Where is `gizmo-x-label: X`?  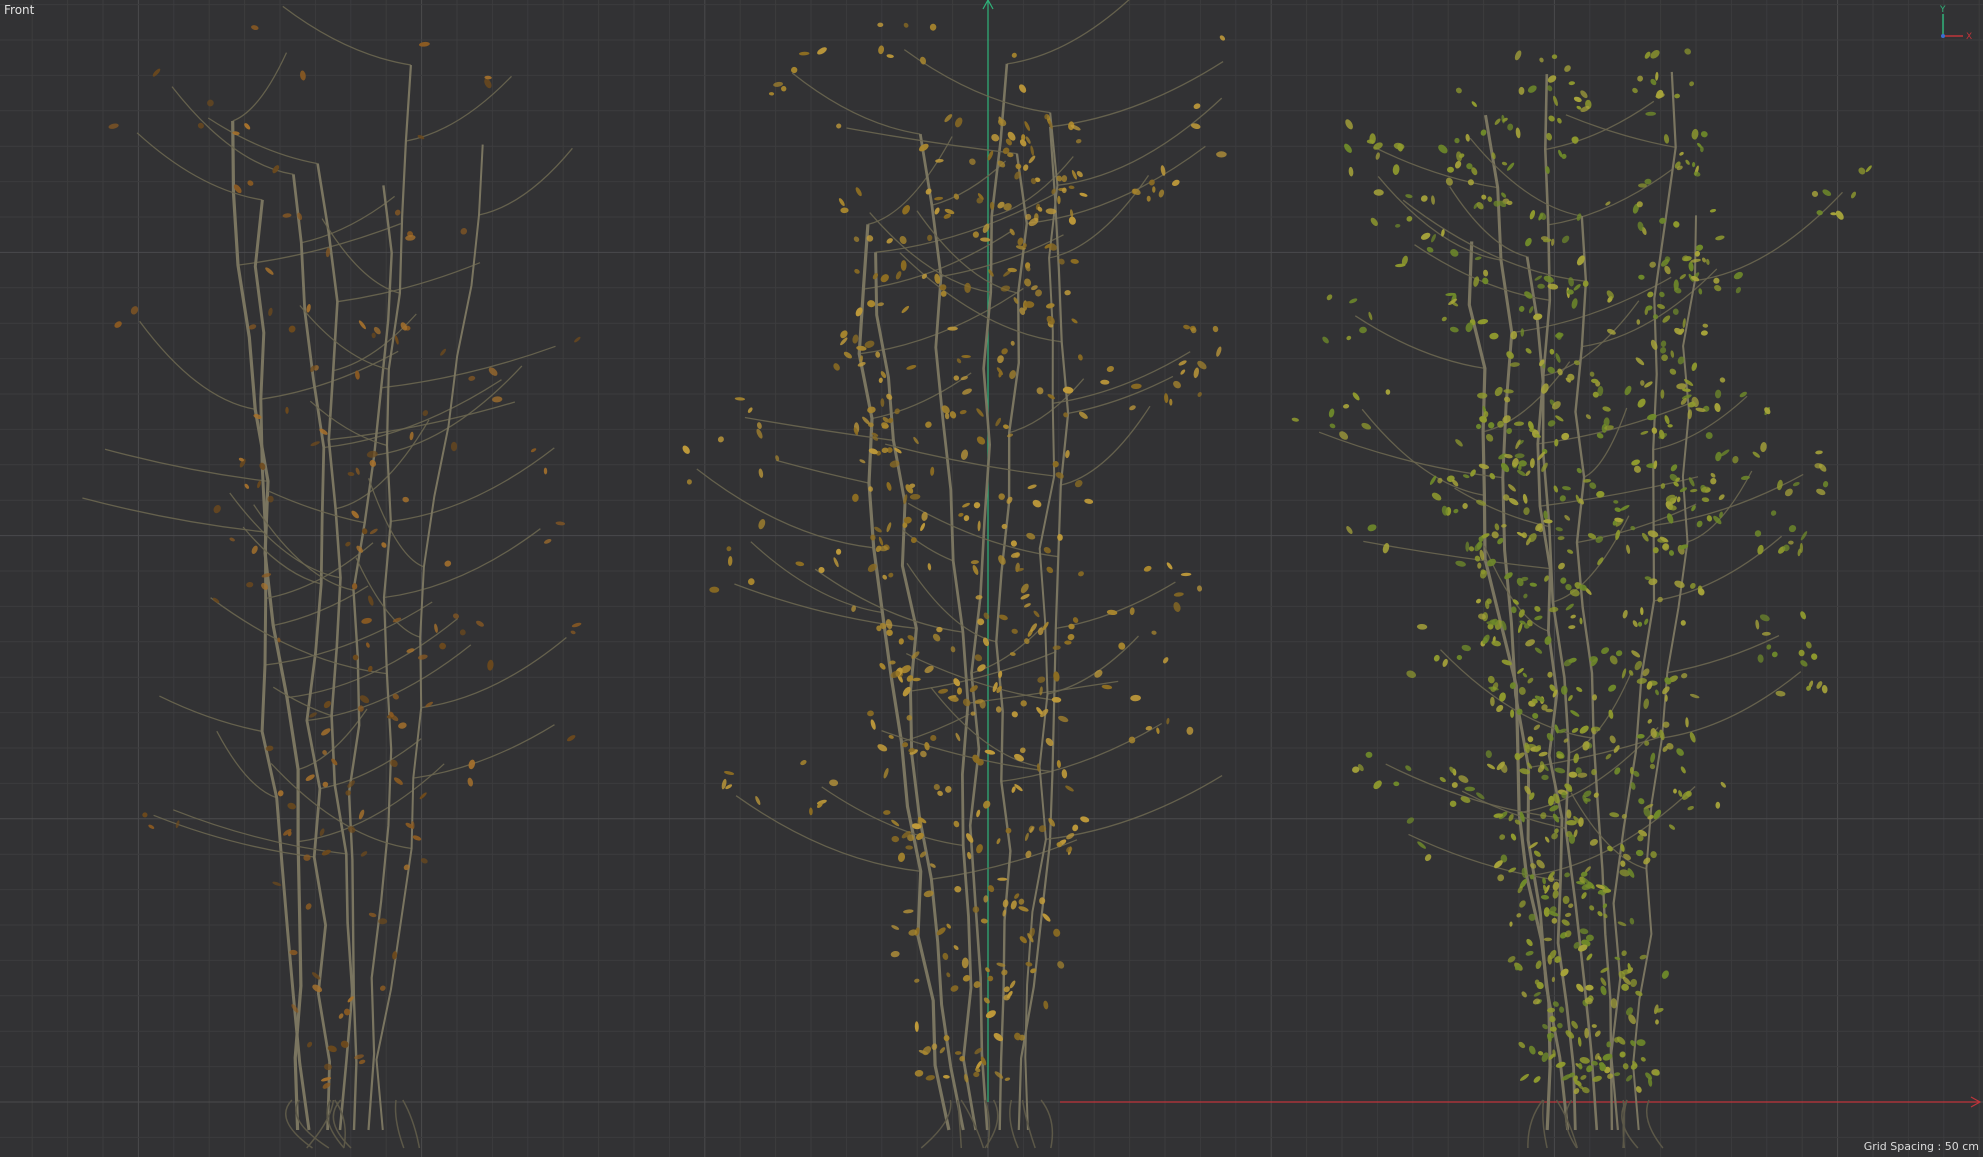 gizmo-x-label: X is located at coordinates (1969, 37).